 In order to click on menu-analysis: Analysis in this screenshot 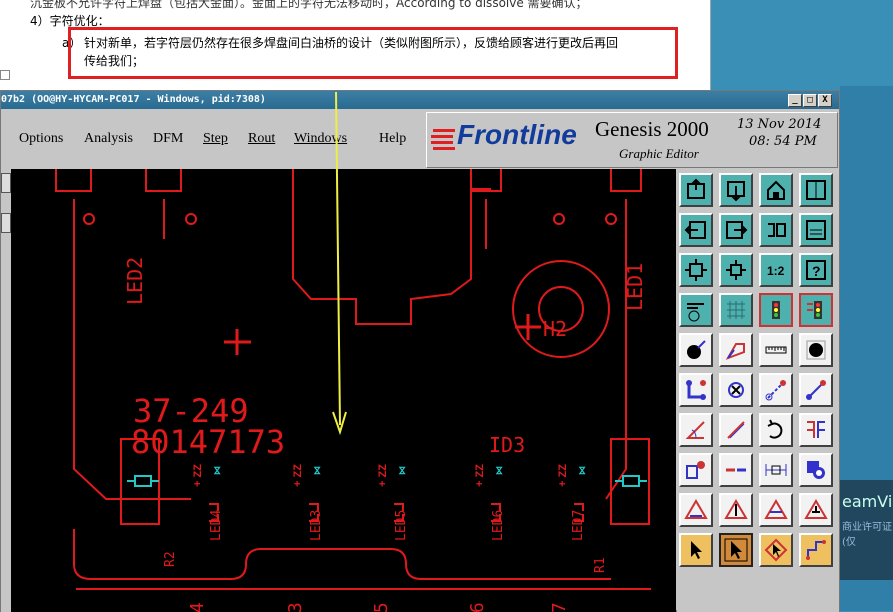, I will do `click(108, 139)`.